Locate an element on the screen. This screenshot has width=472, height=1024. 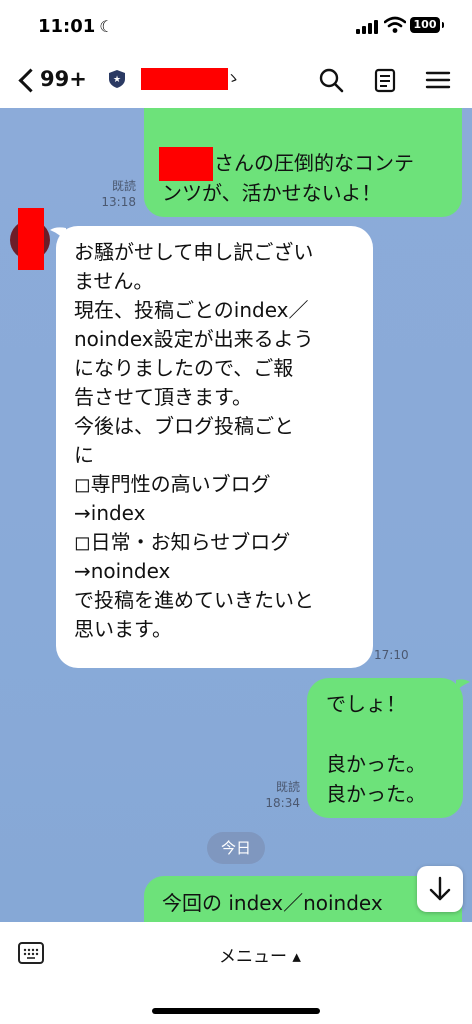
message-line: noindex設定が出来るよう is located at coordinates (194, 339).